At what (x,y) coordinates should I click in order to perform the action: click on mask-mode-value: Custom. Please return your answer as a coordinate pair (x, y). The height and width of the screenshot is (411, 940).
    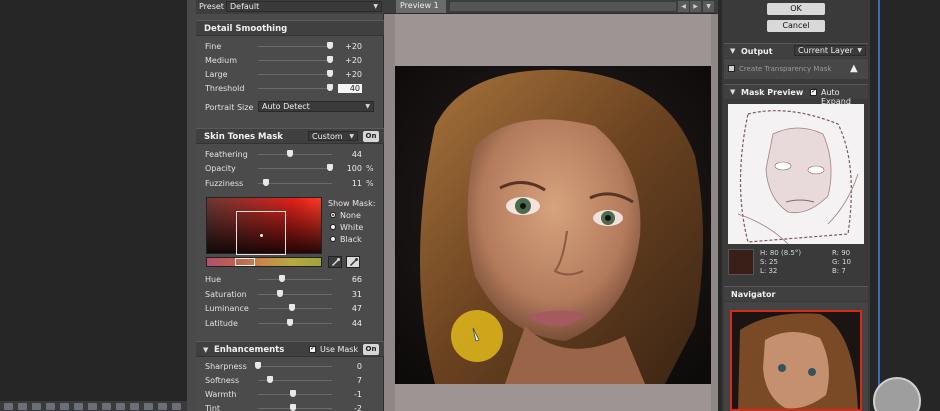
    Looking at the image, I should click on (327, 136).